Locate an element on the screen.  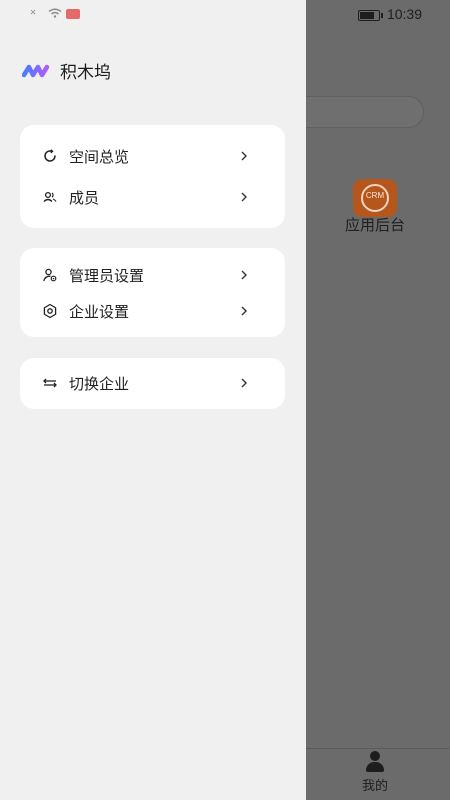
menu-item-admin-settings: 管理员设置 is located at coordinates (152, 275).